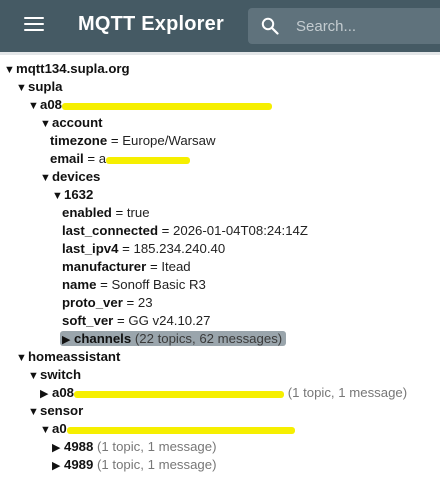  What do you see at coordinates (138, 212) in the screenshot?
I see `field-value: true` at bounding box center [138, 212].